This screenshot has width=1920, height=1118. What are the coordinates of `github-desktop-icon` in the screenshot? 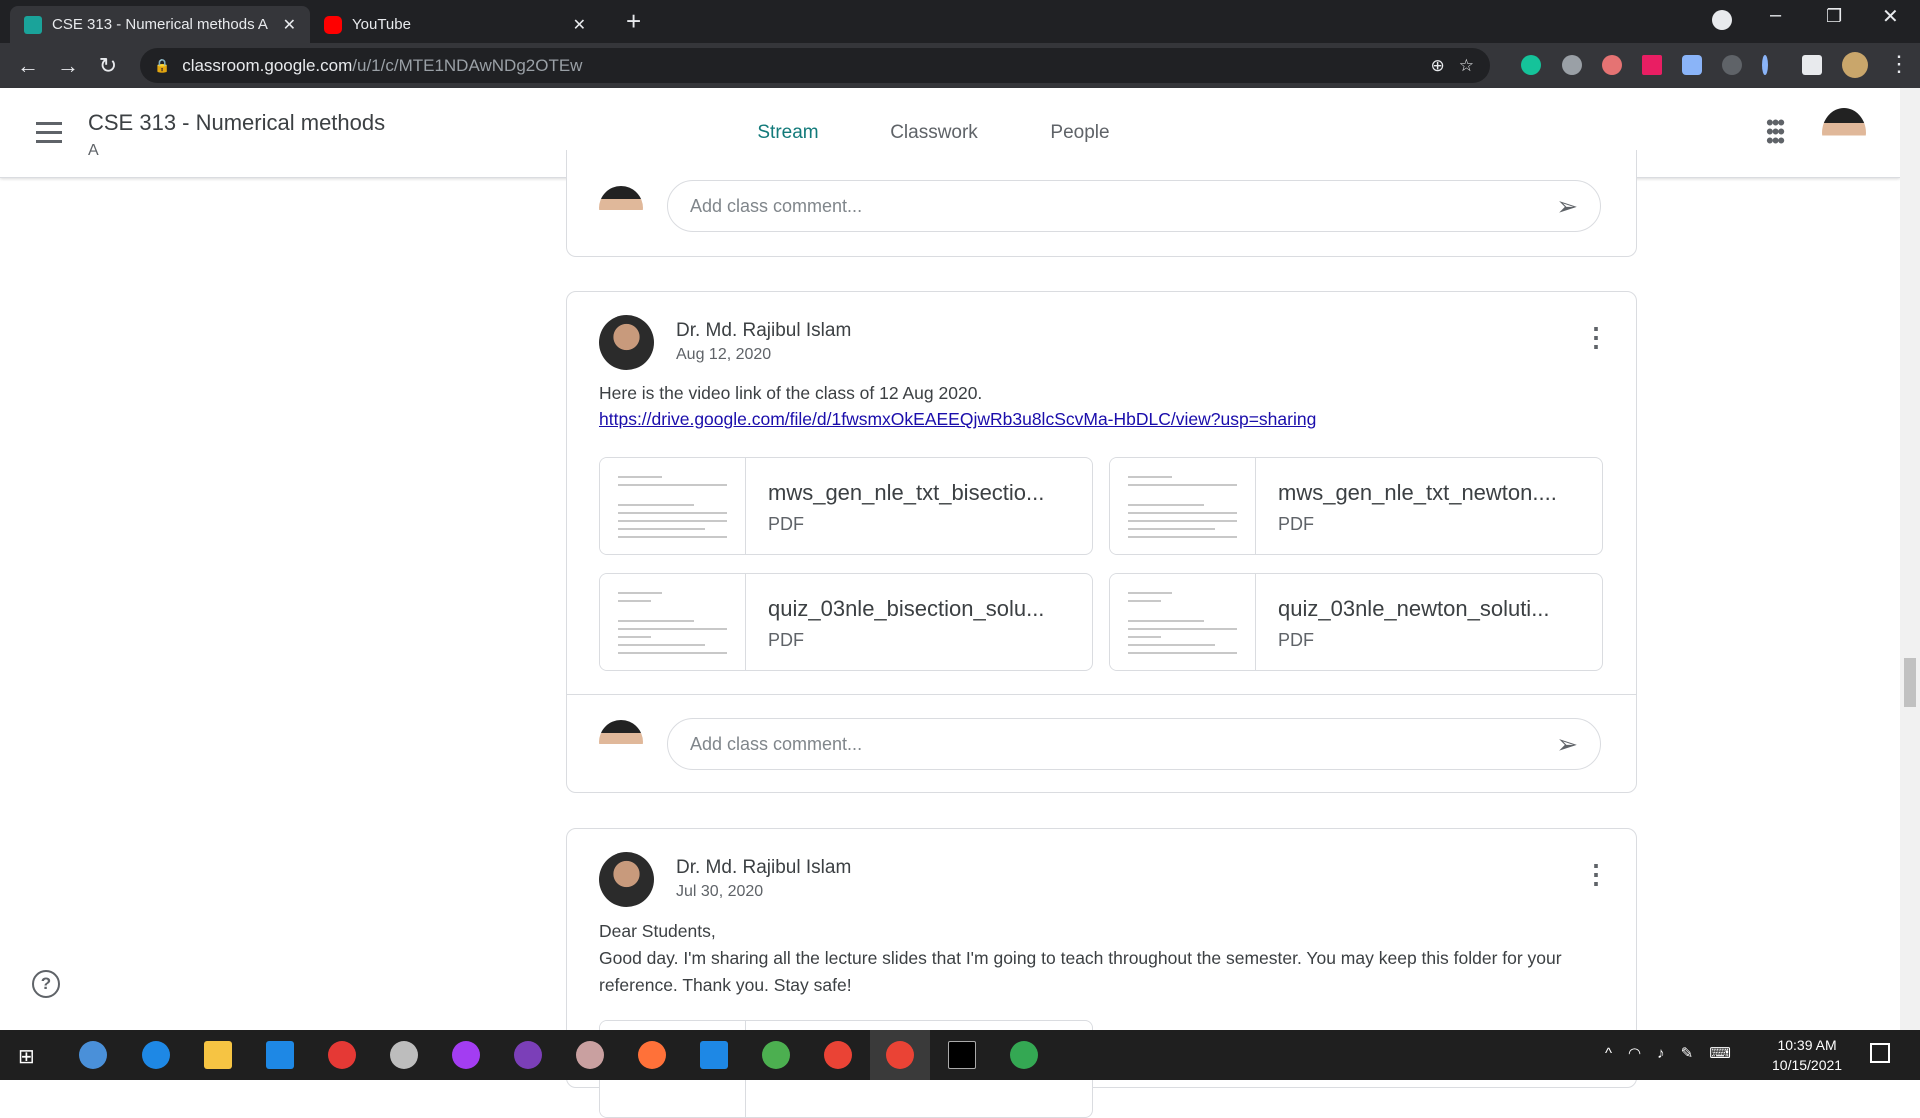 It's located at (528, 1055).